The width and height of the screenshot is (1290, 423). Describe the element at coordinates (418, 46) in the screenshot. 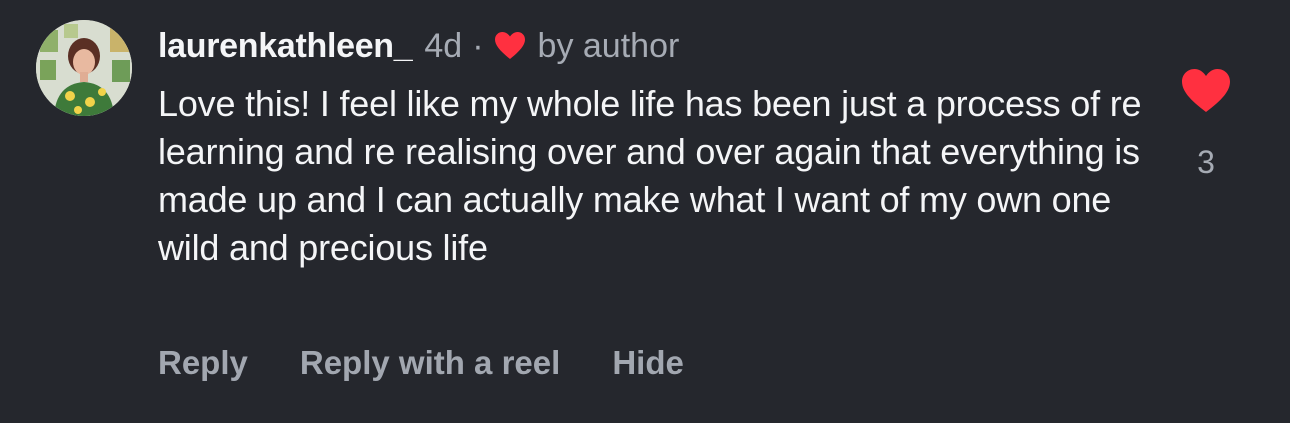

I see `comment-header: laurenkathleen_ 4d · by author` at that location.